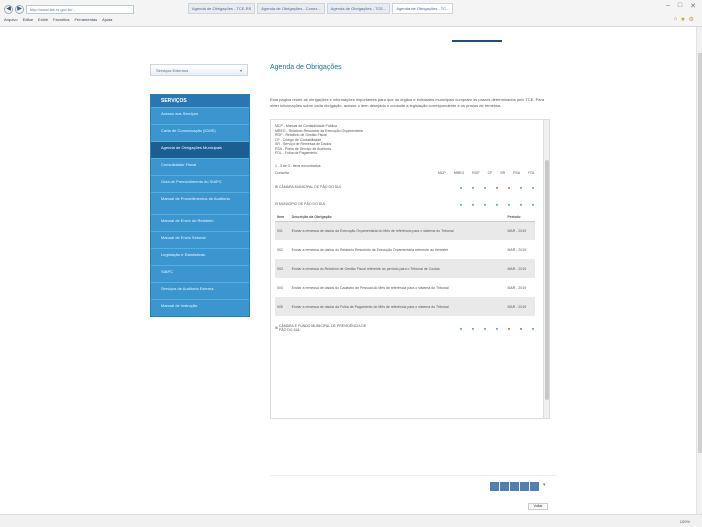 The height and width of the screenshot is (527, 702). I want to click on sidebar-item: SIAPC, so click(200, 273).